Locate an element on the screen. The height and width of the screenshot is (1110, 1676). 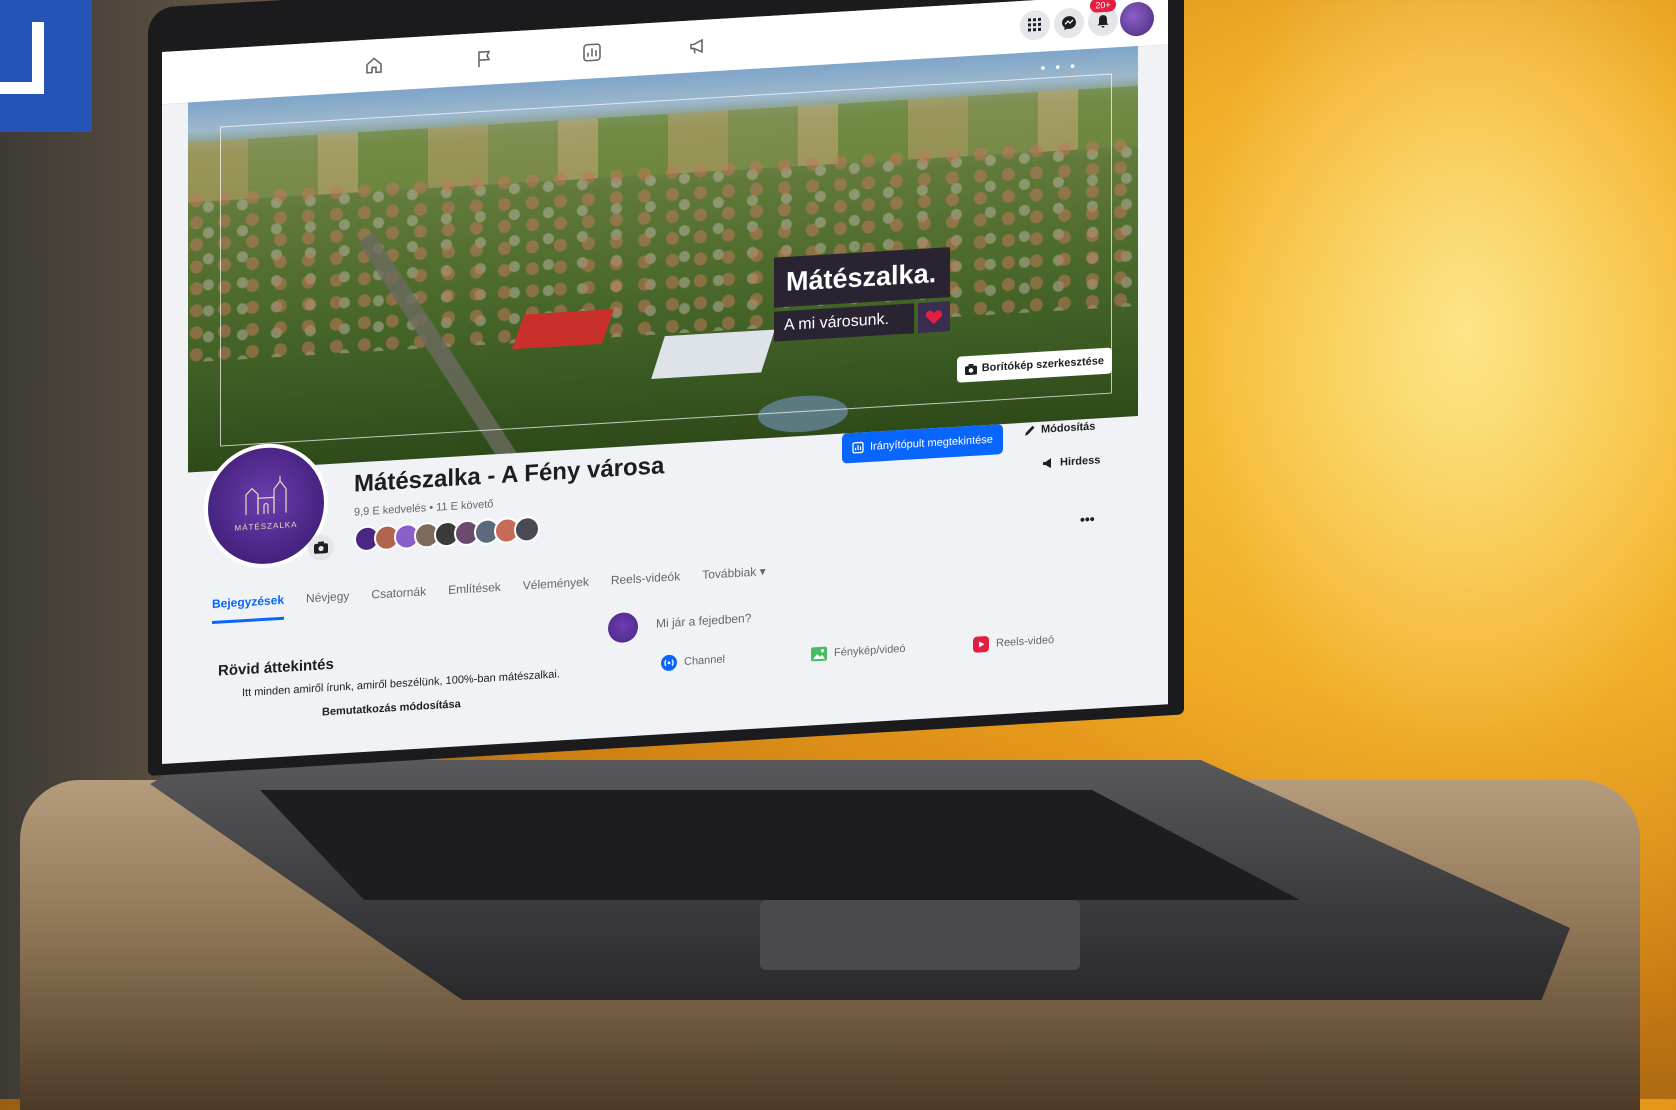
trackpad is located at coordinates (920, 935).